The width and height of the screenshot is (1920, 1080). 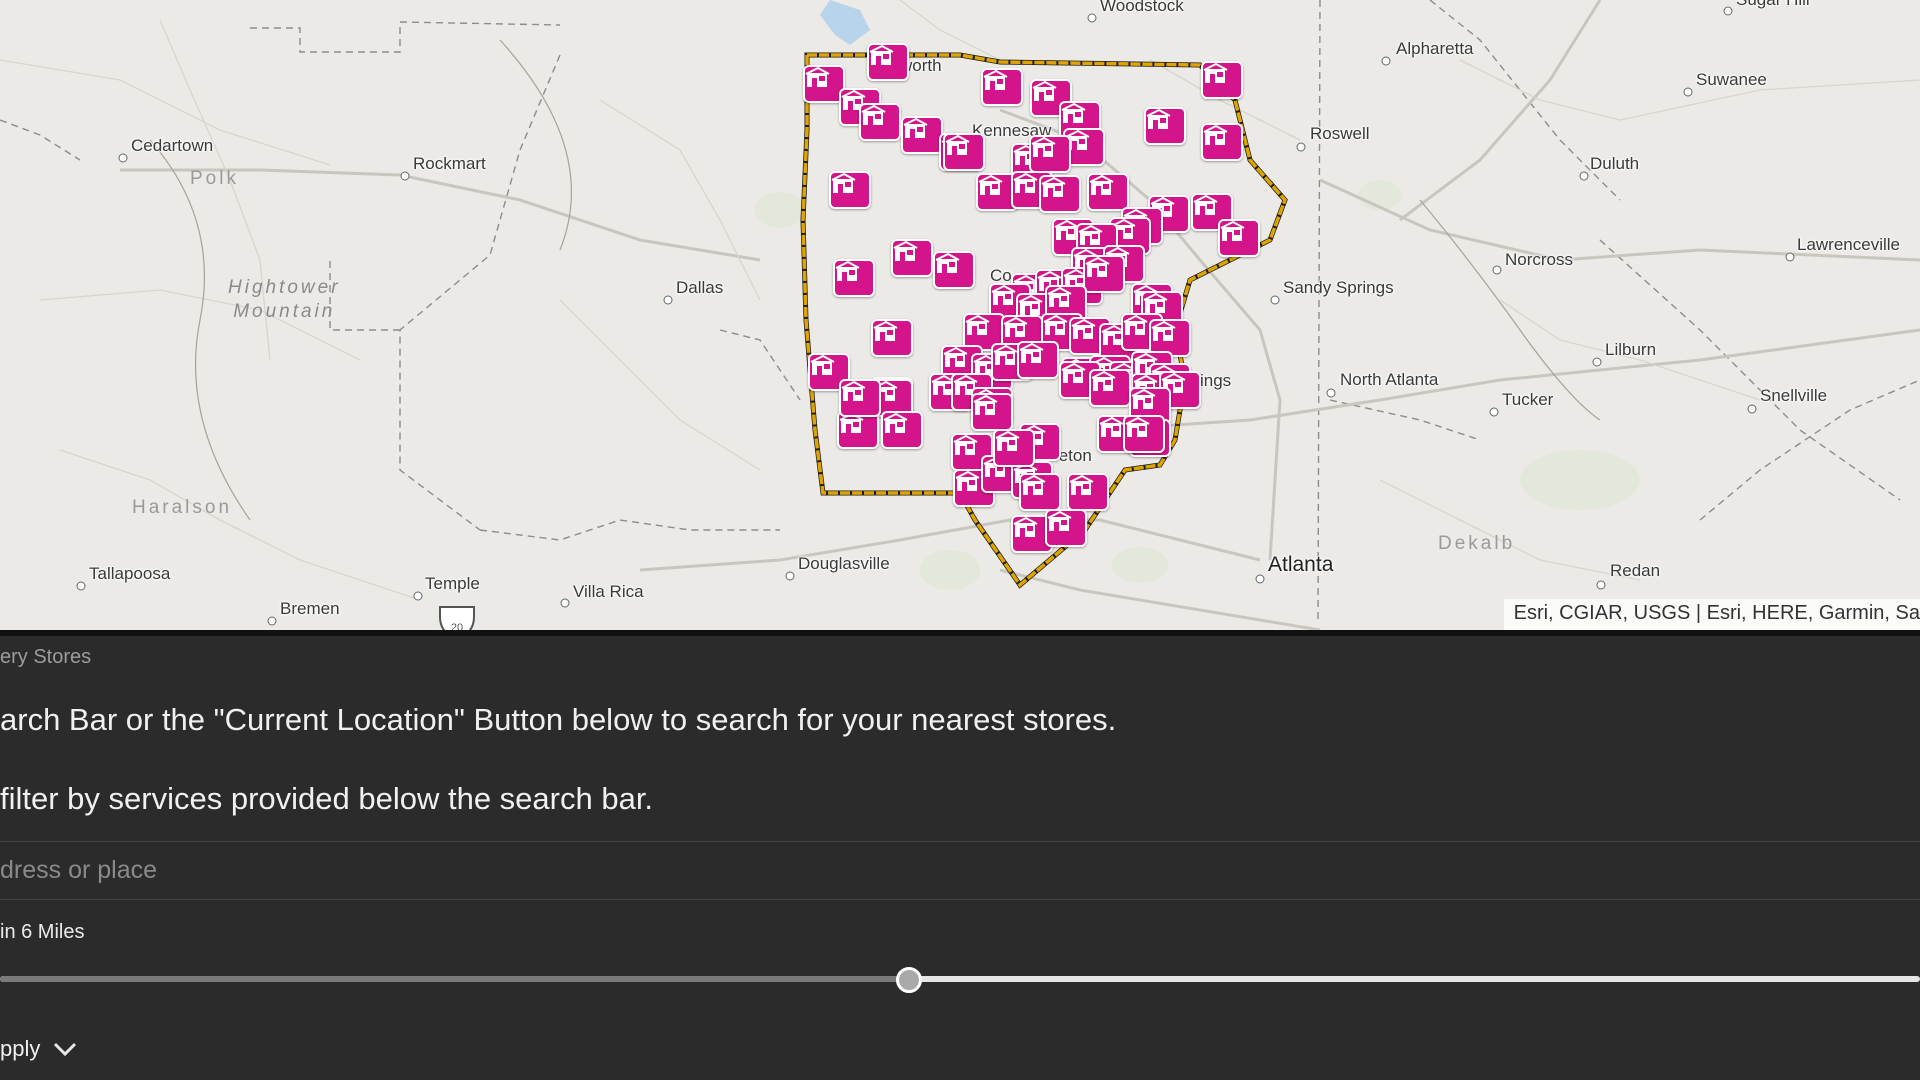 I want to click on county-label-polk: Polk, so click(x=214, y=178).